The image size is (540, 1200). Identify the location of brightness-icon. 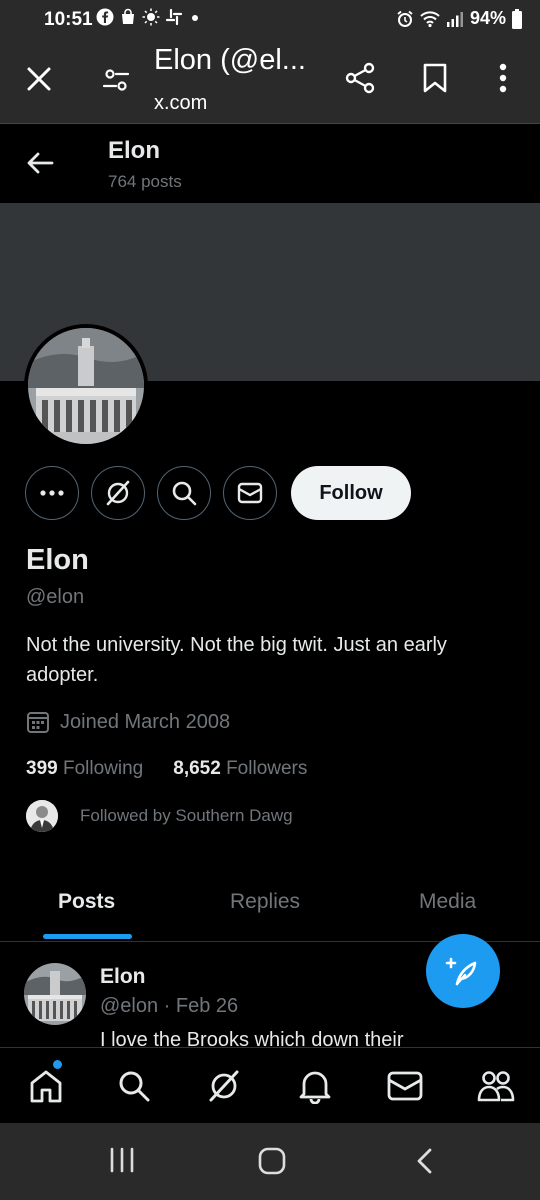
(151, 17).